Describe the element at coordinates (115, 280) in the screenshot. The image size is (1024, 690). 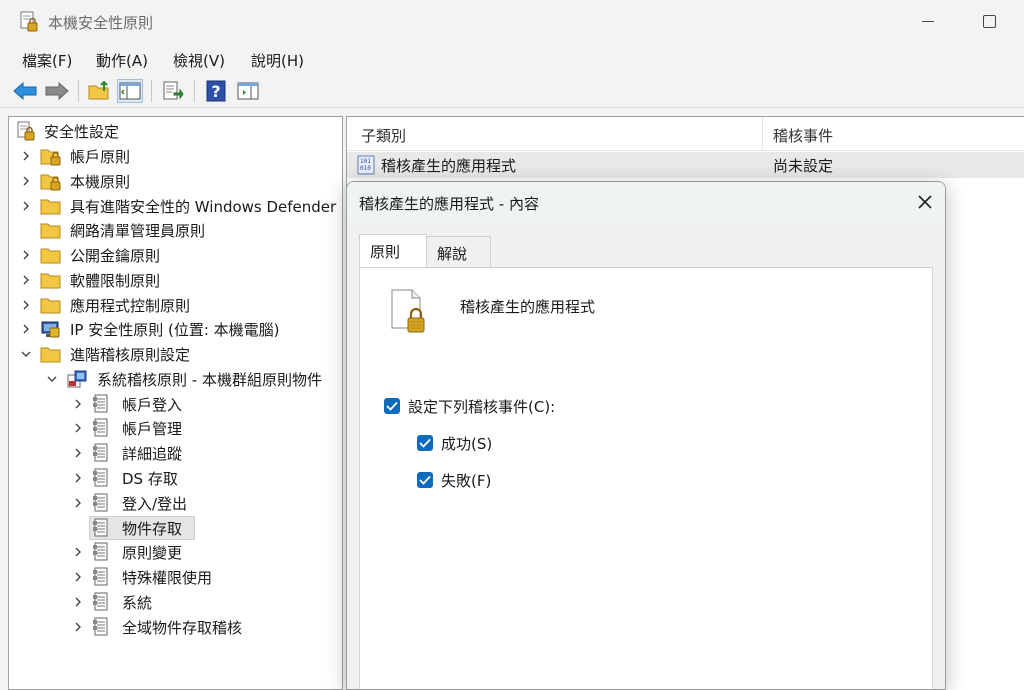
I see `tree-item-label: 軟體限制原則` at that location.